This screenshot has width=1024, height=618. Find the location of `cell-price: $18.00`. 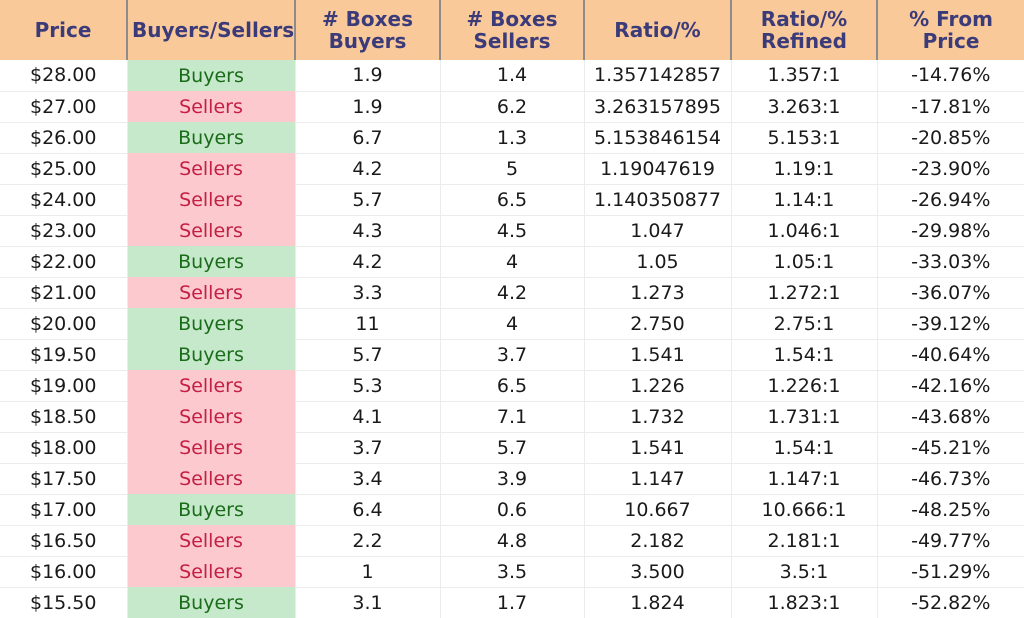

cell-price: $18.00 is located at coordinates (64, 448).